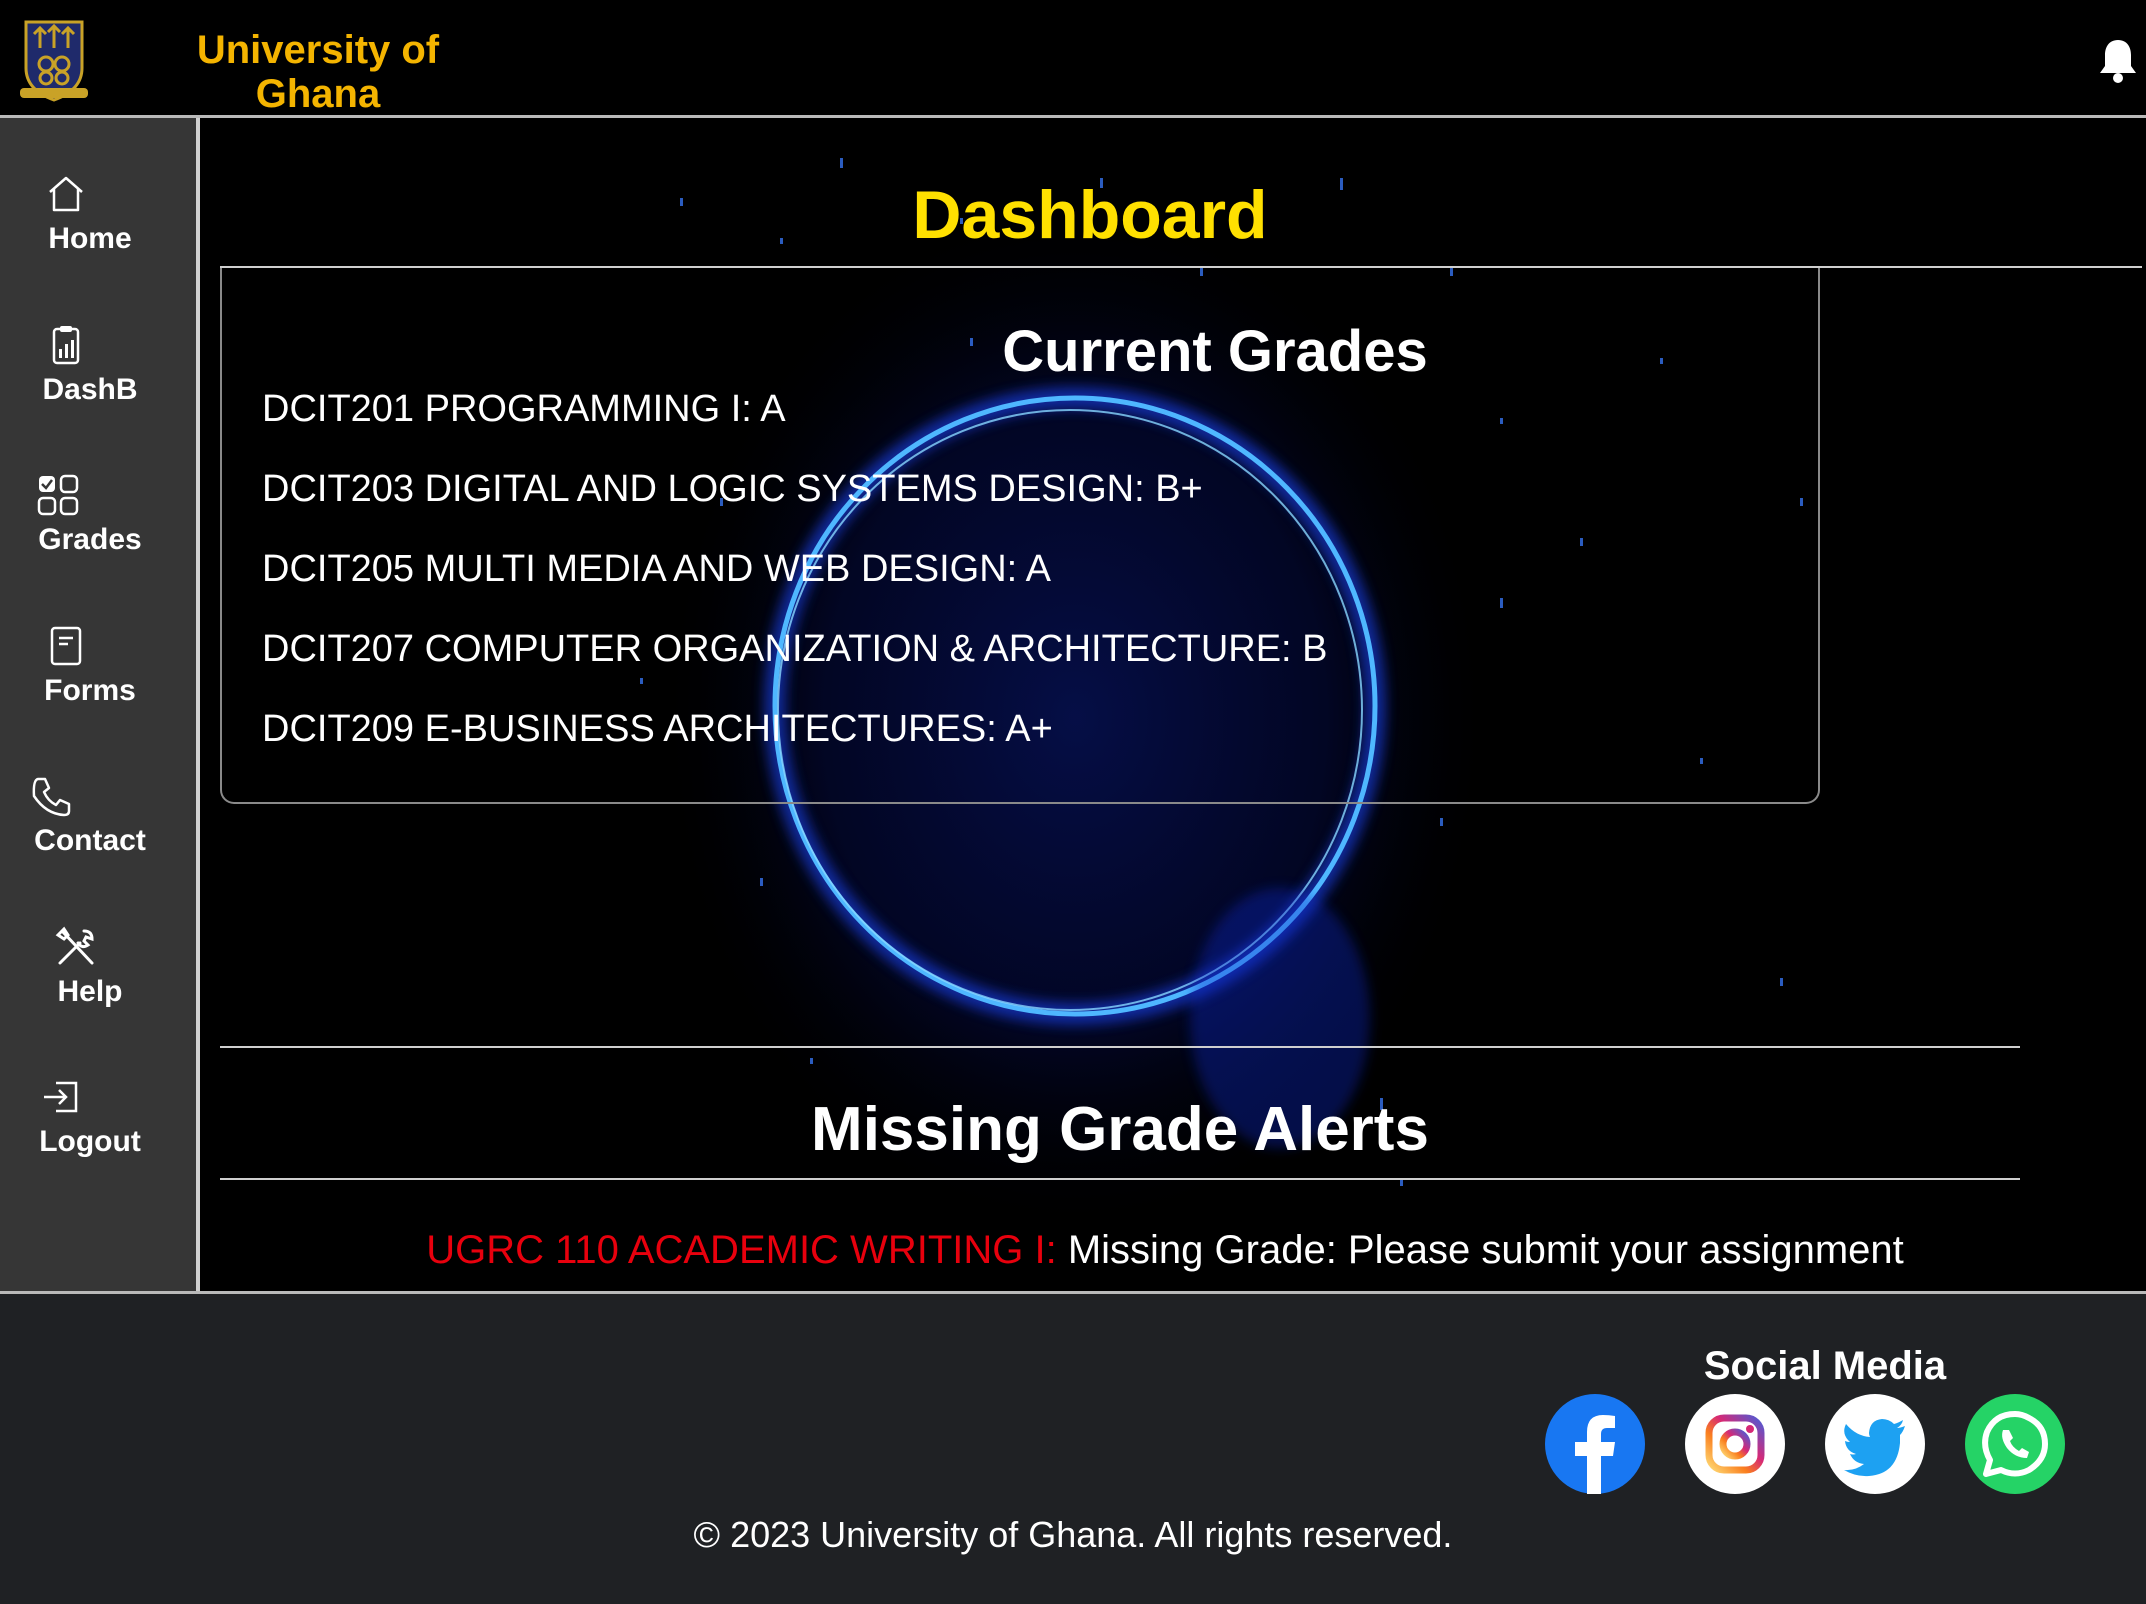 This screenshot has height=1604, width=2146. I want to click on sidebar-item-home: Home, so click(98, 218).